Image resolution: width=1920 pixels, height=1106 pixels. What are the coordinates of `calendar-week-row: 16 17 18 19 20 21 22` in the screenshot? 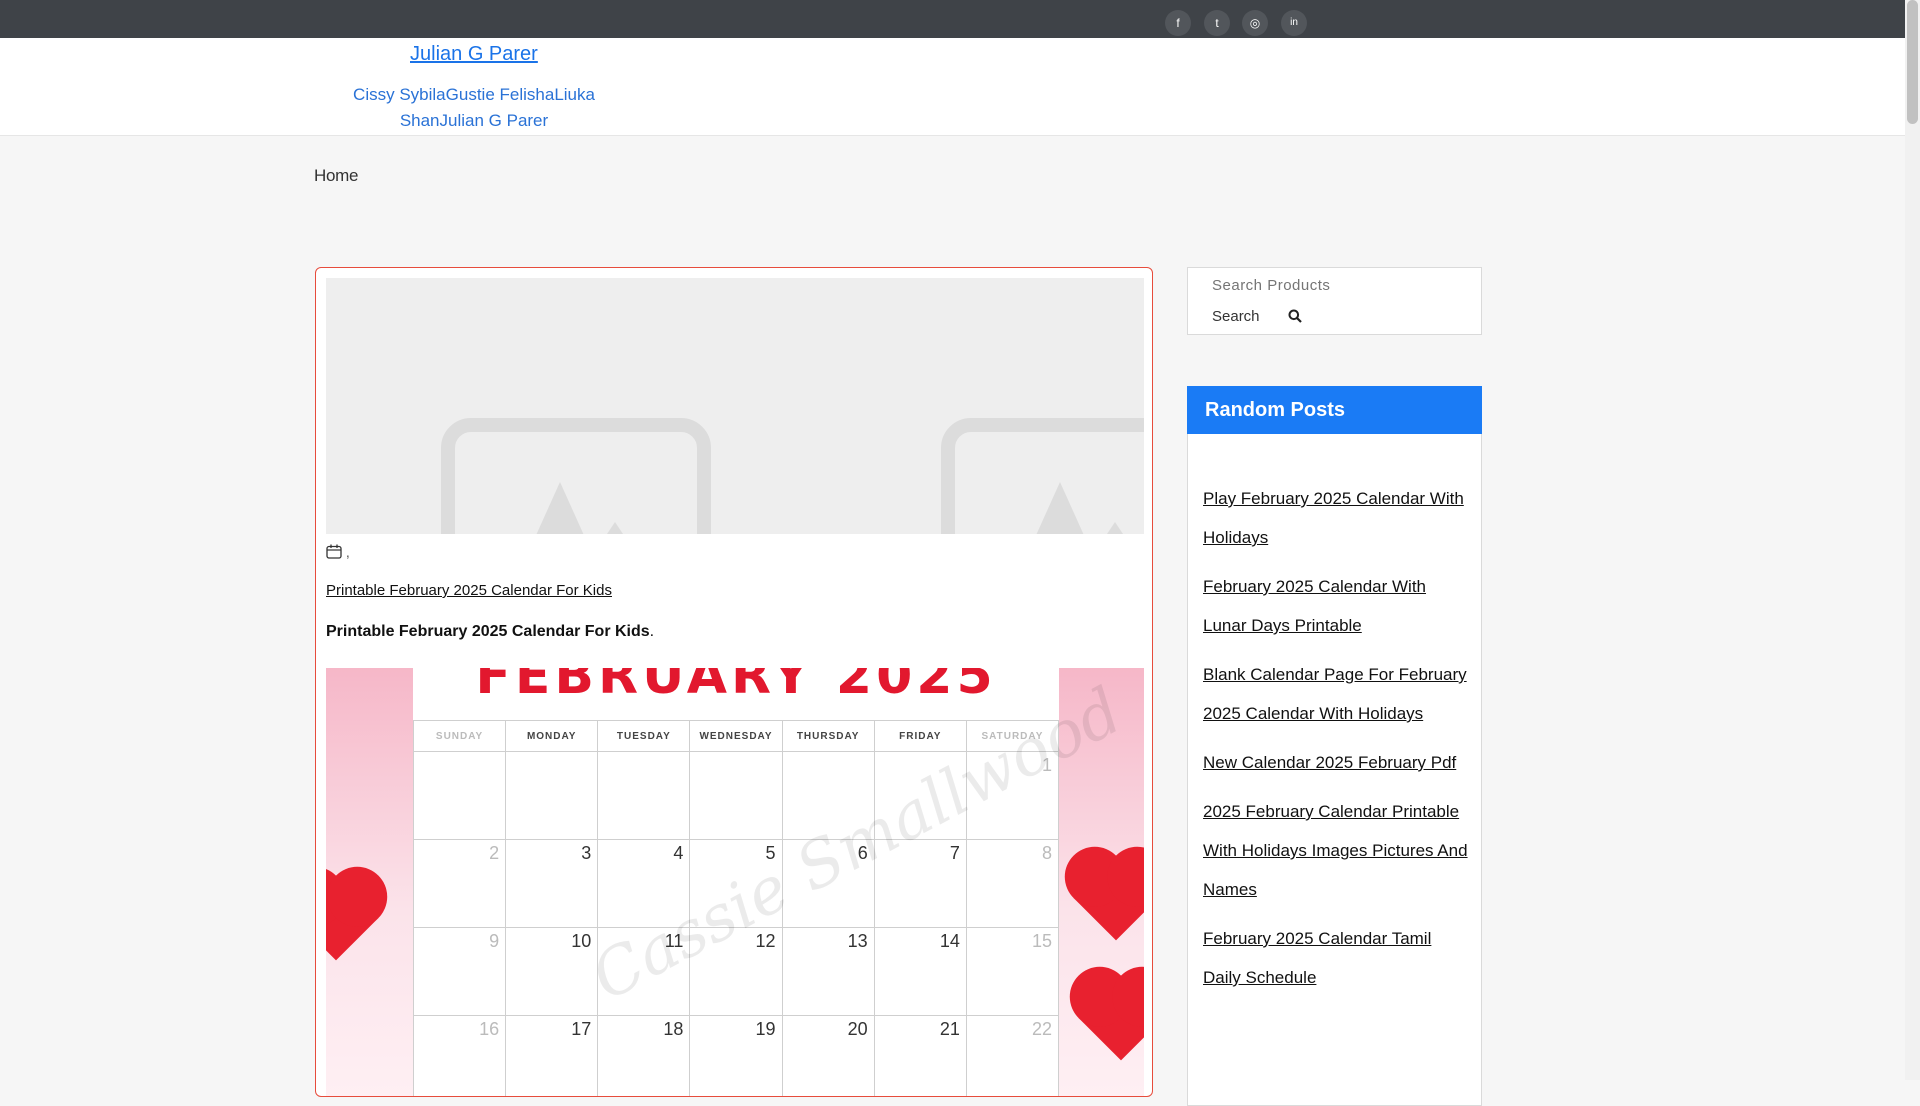 It's located at (736, 1055).